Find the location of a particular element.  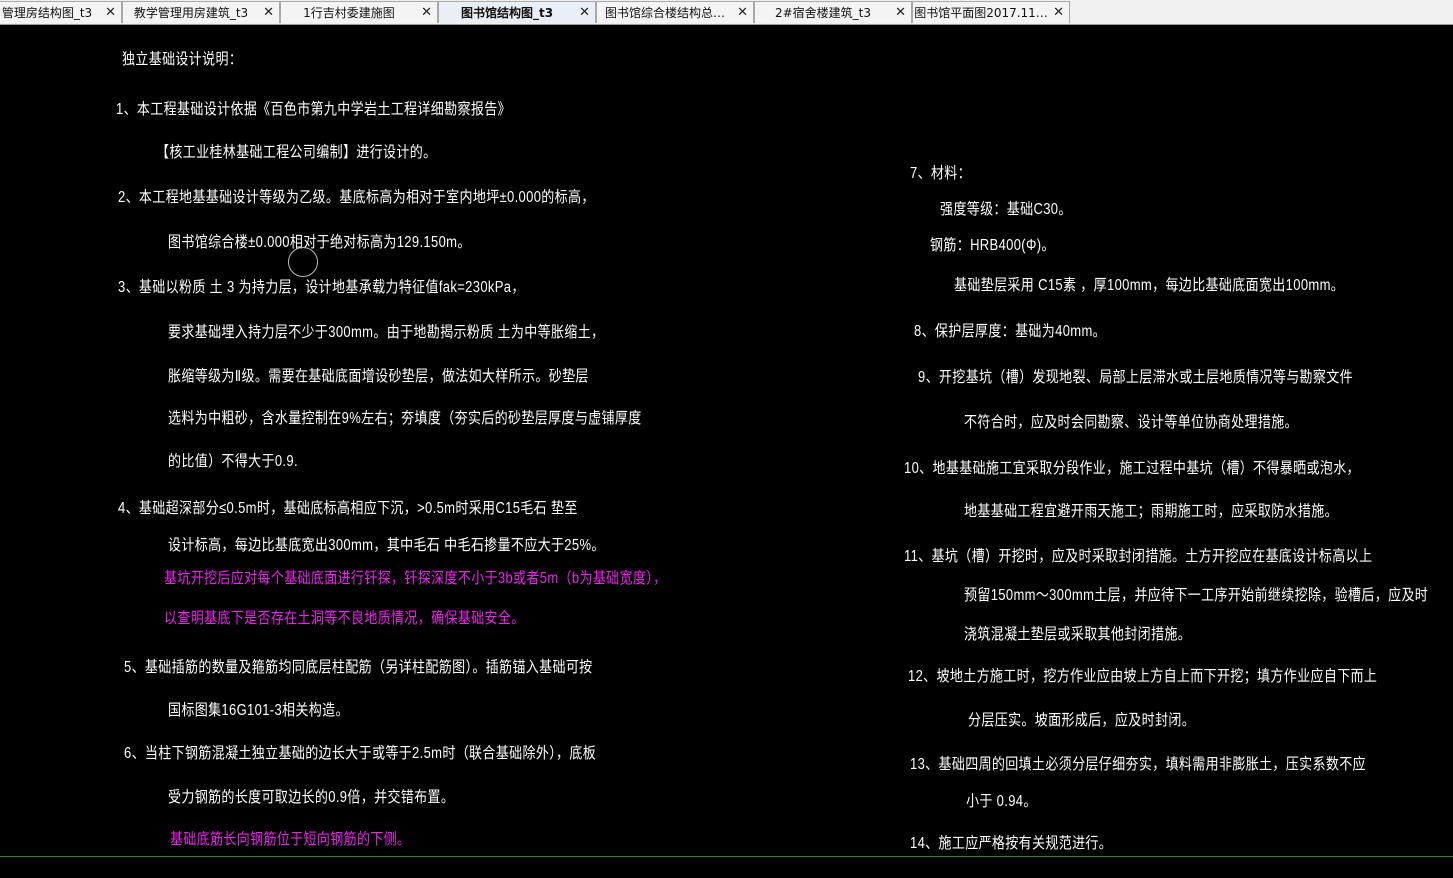

note-line: 9、开挖基坑（槽）发现地裂、局部上层滞水或土层地质情况等与勘察文件 is located at coordinates (1135, 377).